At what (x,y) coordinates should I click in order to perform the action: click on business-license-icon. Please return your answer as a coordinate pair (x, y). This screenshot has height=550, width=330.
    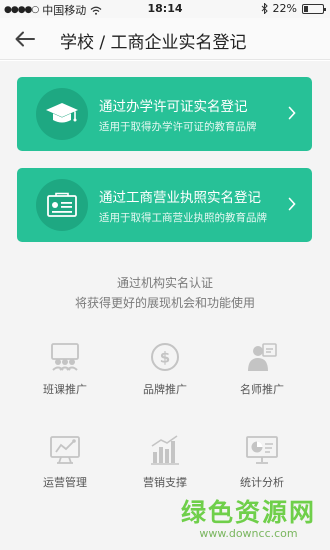
    Looking at the image, I should click on (62, 204).